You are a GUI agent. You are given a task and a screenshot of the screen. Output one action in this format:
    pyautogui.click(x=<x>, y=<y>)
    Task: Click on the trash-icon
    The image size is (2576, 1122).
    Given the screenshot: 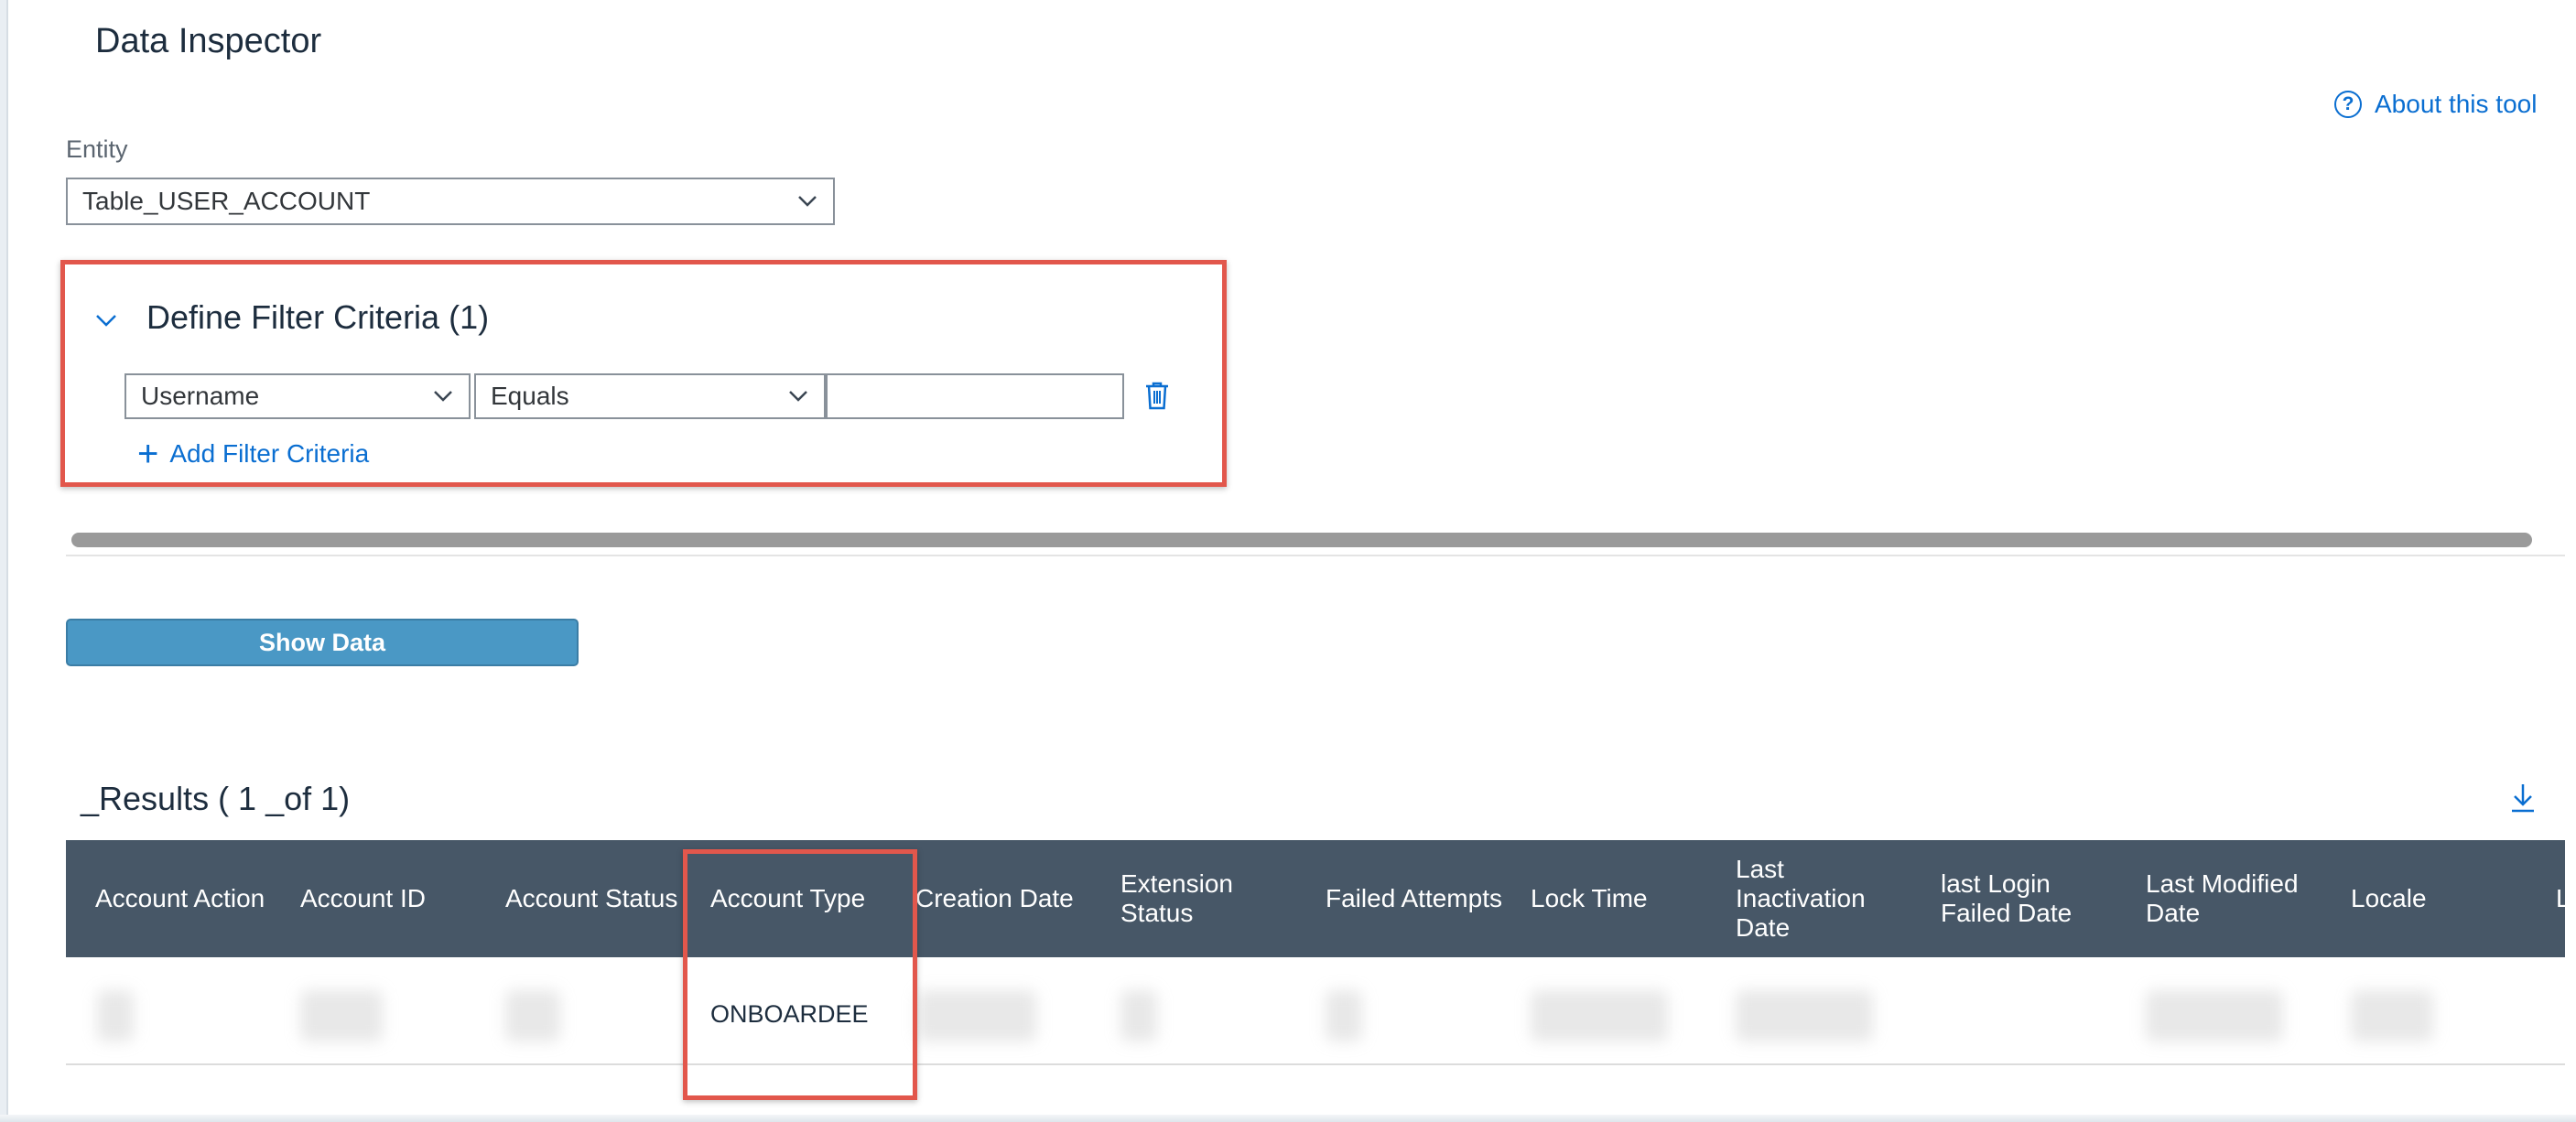 What is the action you would take?
    pyautogui.click(x=1157, y=396)
    